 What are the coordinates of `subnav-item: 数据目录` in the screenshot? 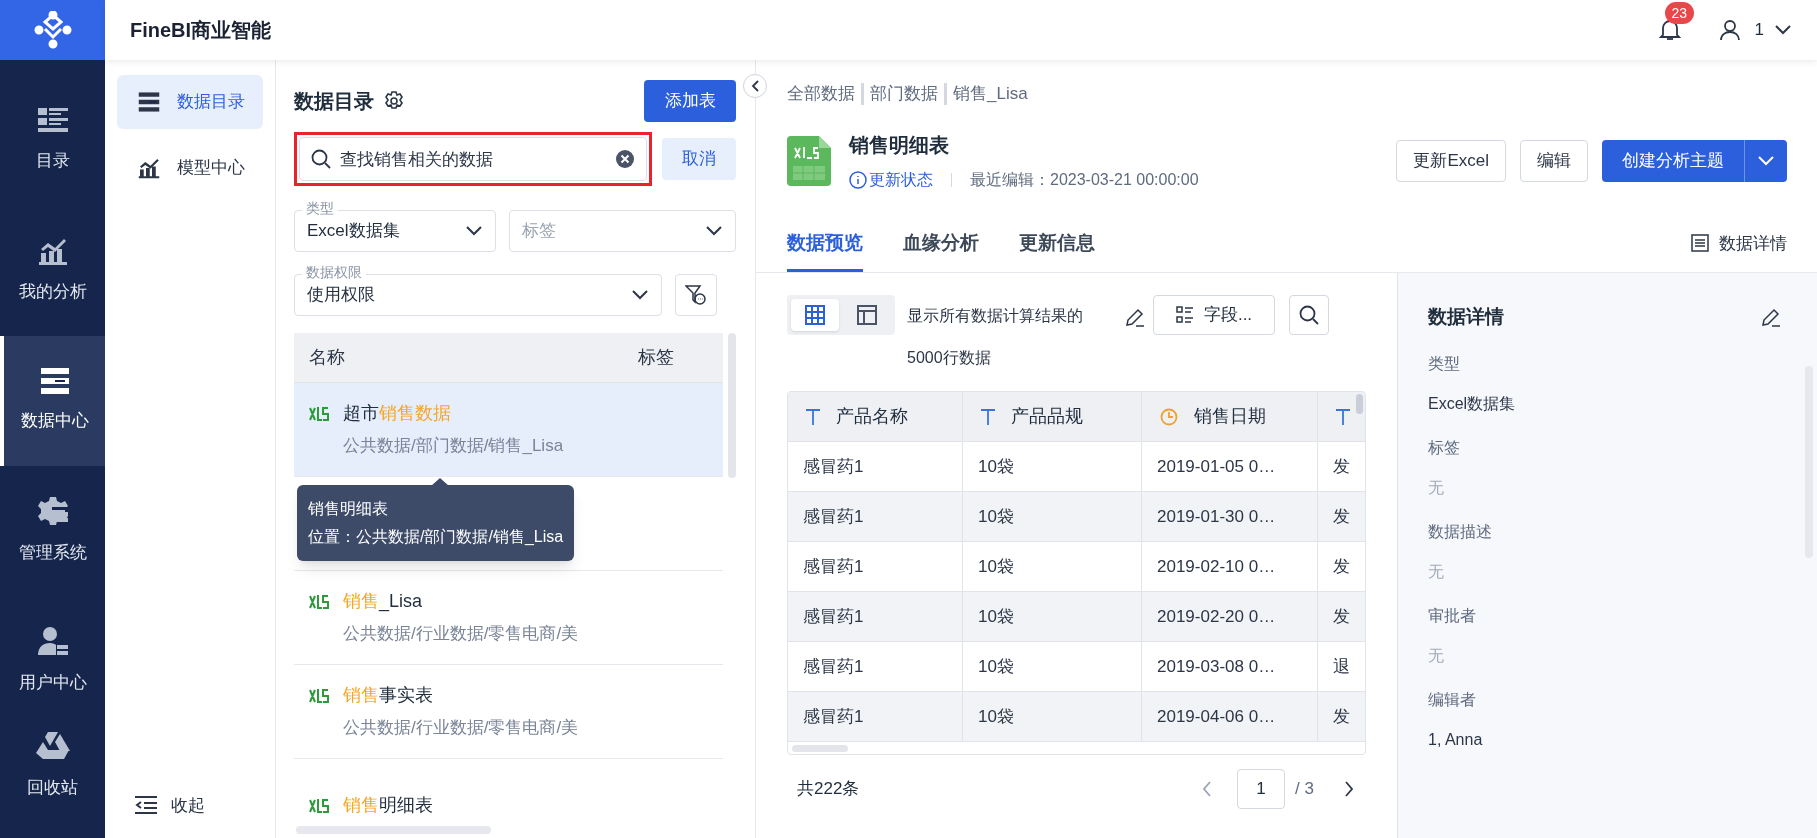 It's located at (190, 102).